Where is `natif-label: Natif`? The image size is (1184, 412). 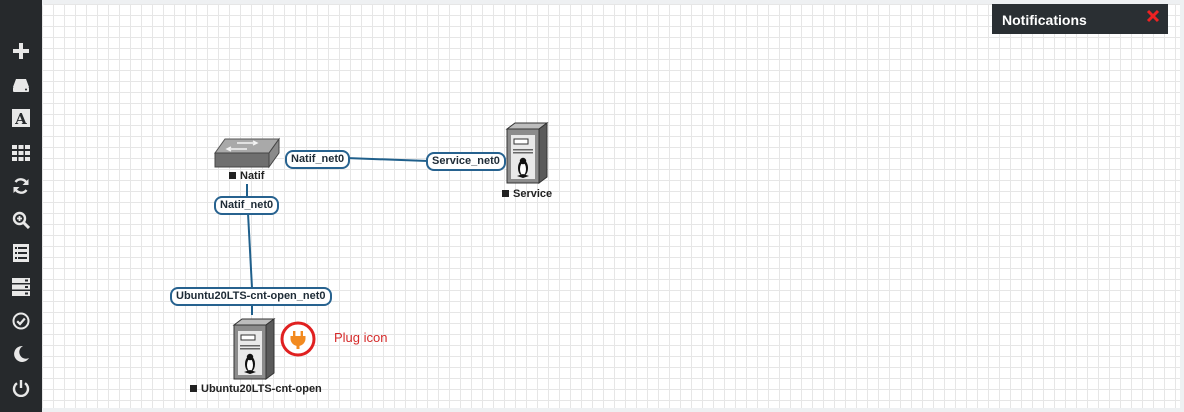
natif-label: Natif is located at coordinates (246, 176).